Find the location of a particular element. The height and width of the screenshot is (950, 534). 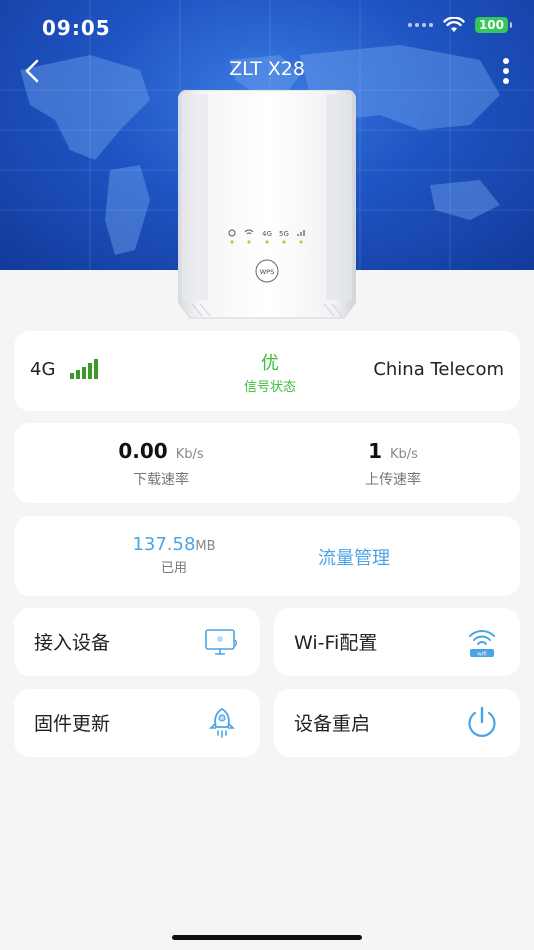

upload-speed-label: 上传速率 is located at coordinates (393, 480).